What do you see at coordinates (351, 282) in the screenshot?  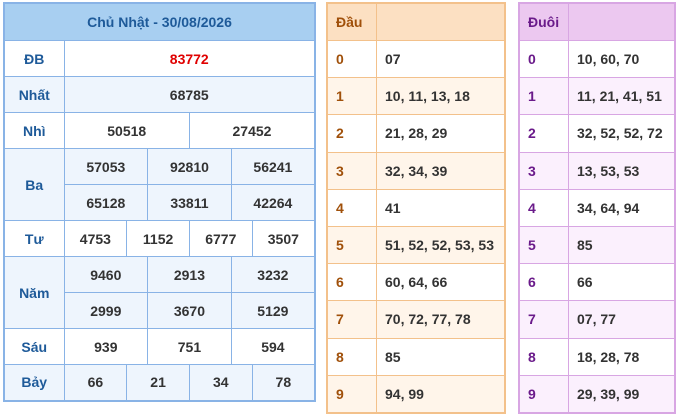 I see `dau-key: 6` at bounding box center [351, 282].